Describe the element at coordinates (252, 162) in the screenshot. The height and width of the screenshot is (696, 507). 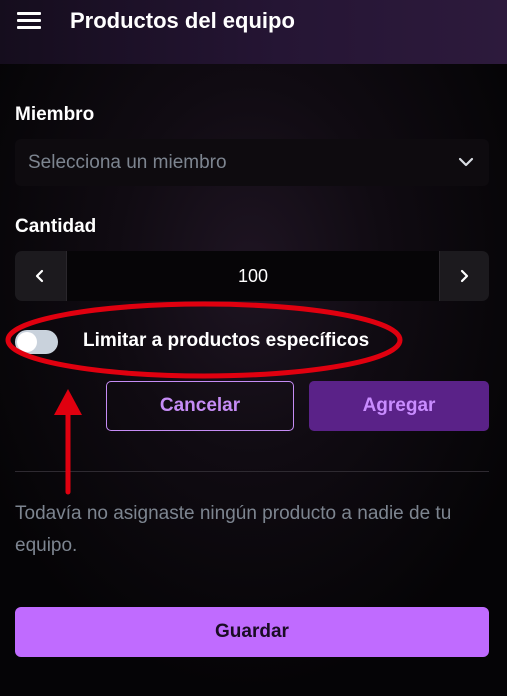
I see `member-select: Selecciona un miembro` at that location.